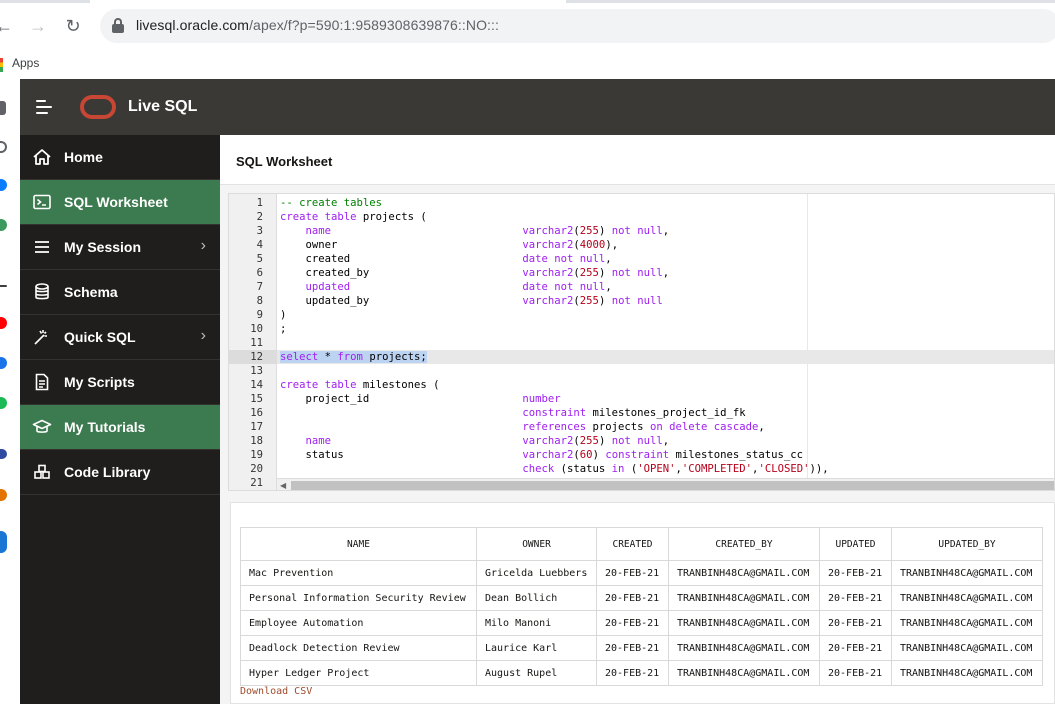 Image resolution: width=1055 pixels, height=704 pixels. Describe the element at coordinates (536, 598) in the screenshot. I see `cell-owner: Dean Bollich` at that location.